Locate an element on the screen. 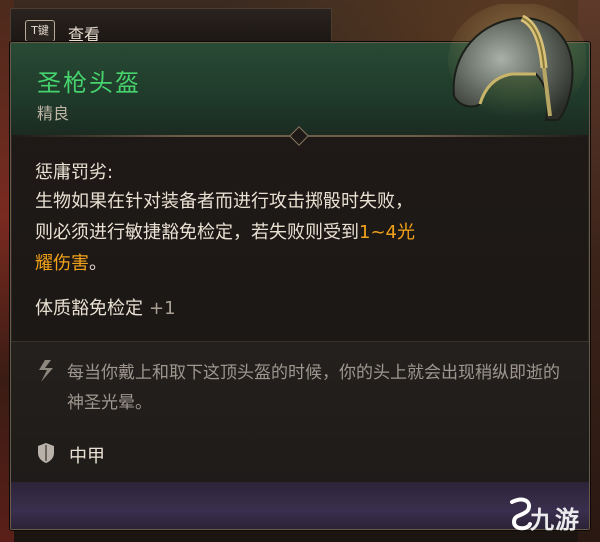 This screenshot has width=600, height=542. ability-title: 惩庸罚劣: is located at coordinates (74, 172).